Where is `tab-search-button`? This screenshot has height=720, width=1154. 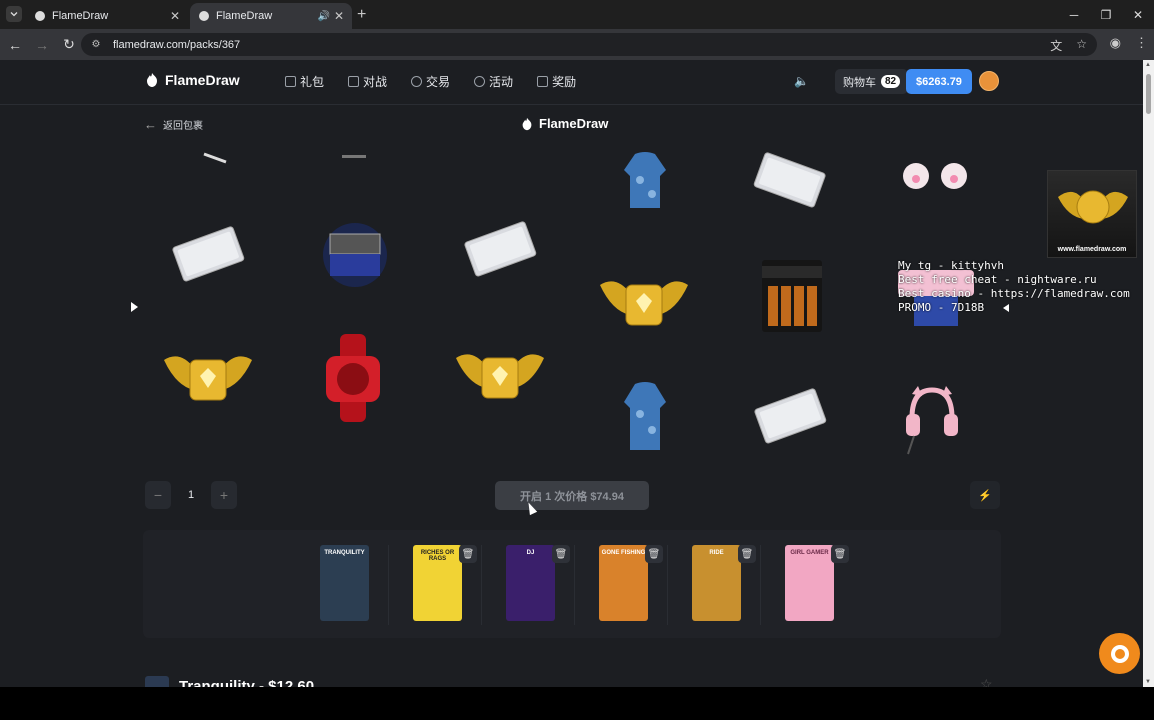 tab-search-button is located at coordinates (14, 14).